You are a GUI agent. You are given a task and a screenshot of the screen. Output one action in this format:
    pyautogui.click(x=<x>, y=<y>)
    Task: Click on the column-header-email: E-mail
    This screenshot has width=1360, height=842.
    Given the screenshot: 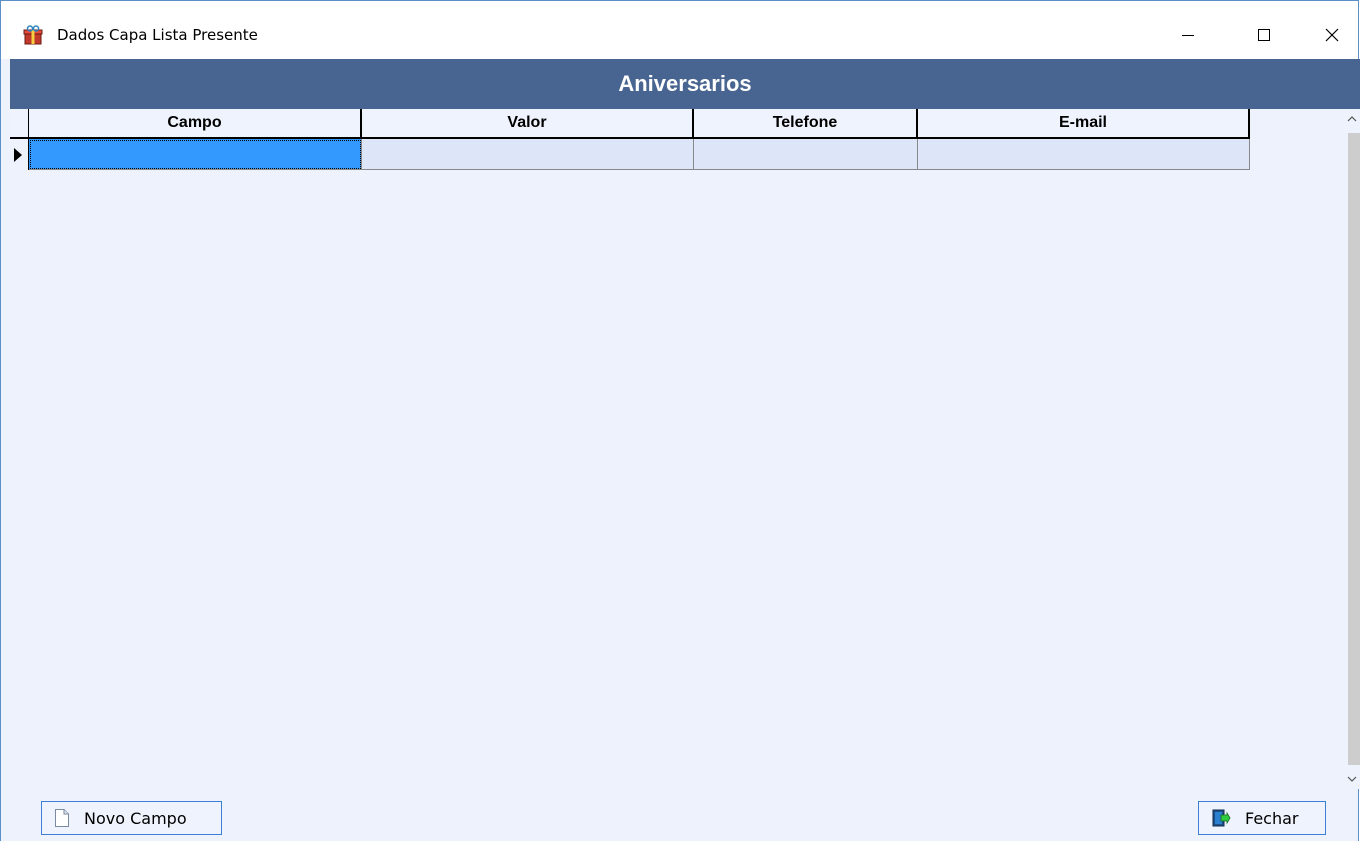 What is the action you would take?
    pyautogui.click(x=1084, y=124)
    